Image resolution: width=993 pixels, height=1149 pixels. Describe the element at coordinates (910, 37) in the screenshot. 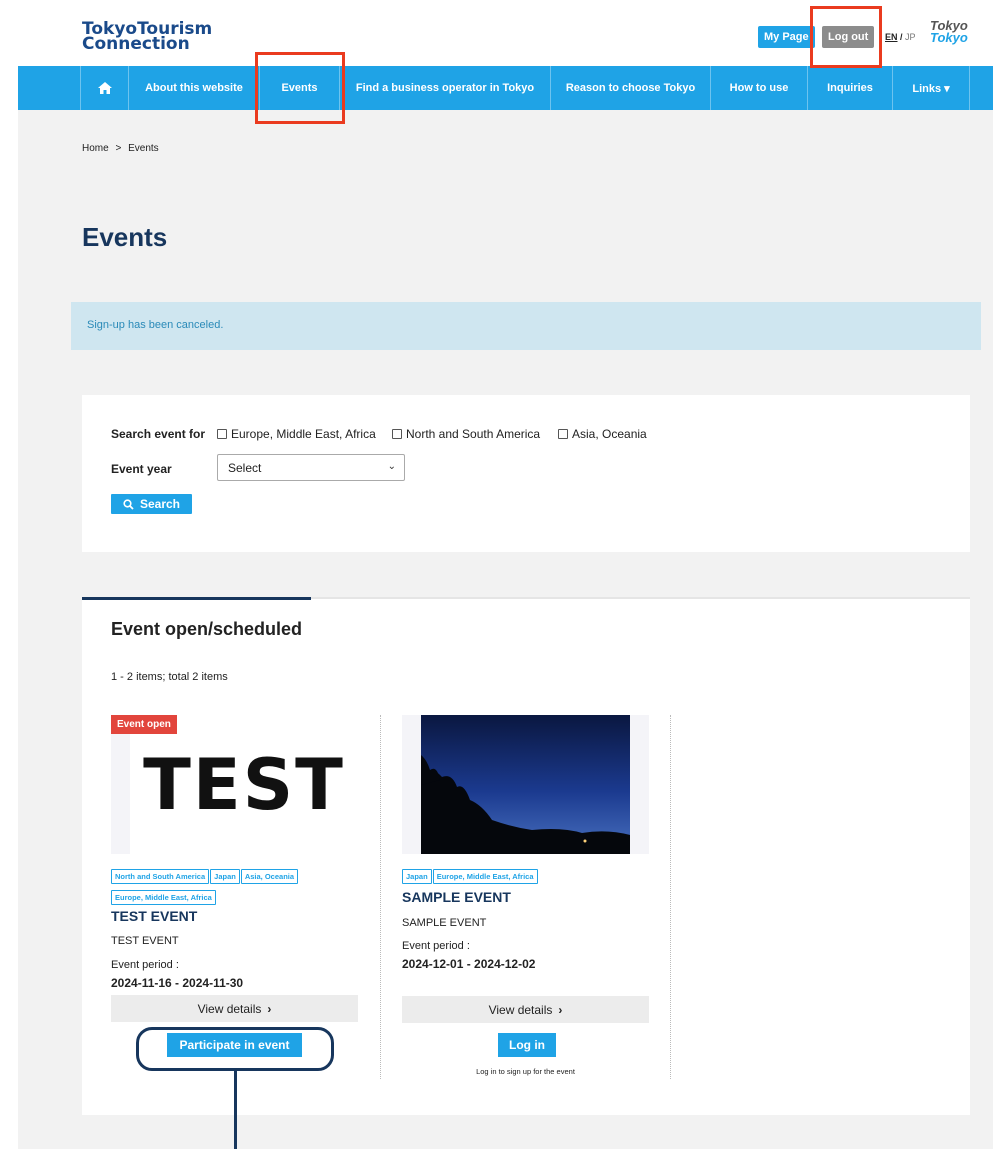

I see `lang-jp-link: JP` at that location.